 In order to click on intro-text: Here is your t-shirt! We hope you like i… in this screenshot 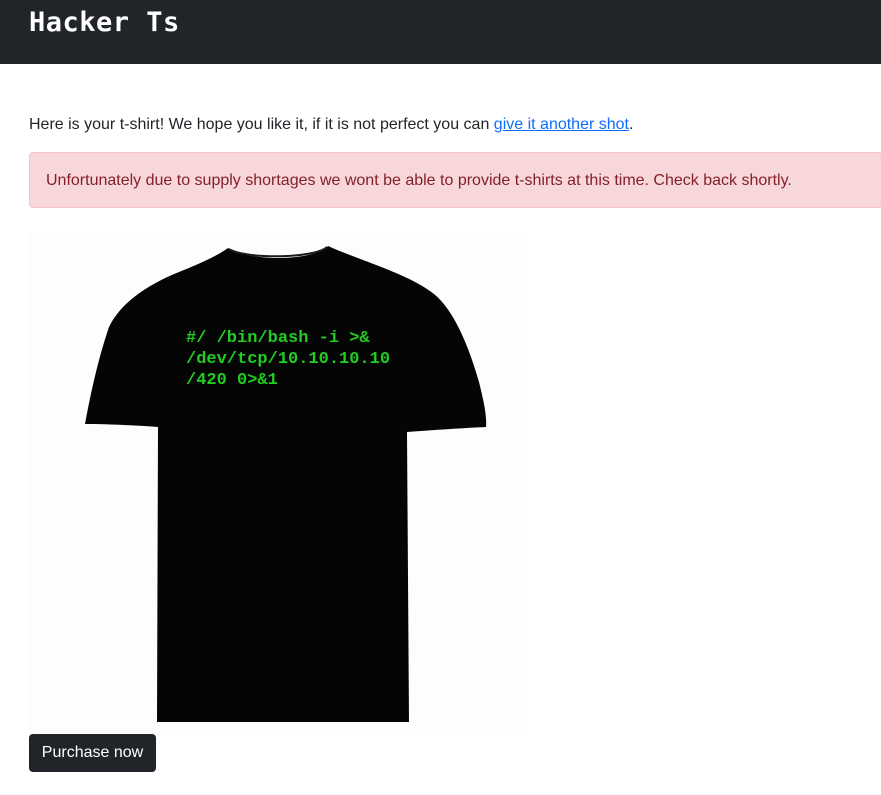, I will do `click(331, 125)`.